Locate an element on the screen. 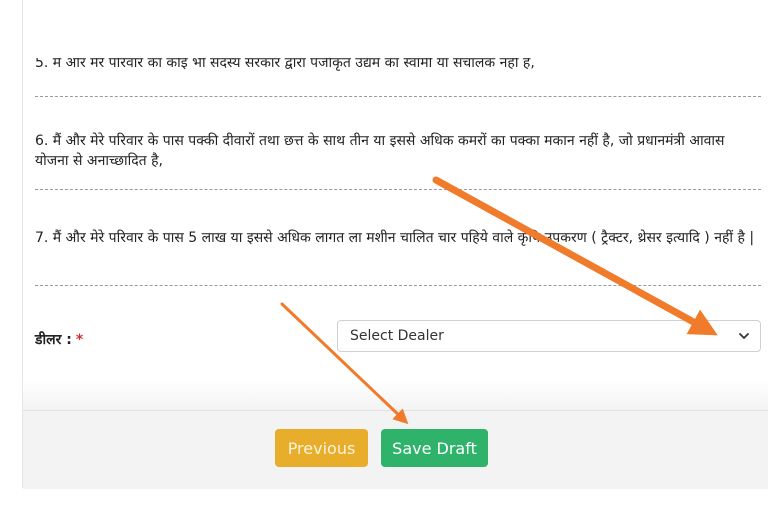  form-footer: Previous Save Draft is located at coordinates (395, 449).